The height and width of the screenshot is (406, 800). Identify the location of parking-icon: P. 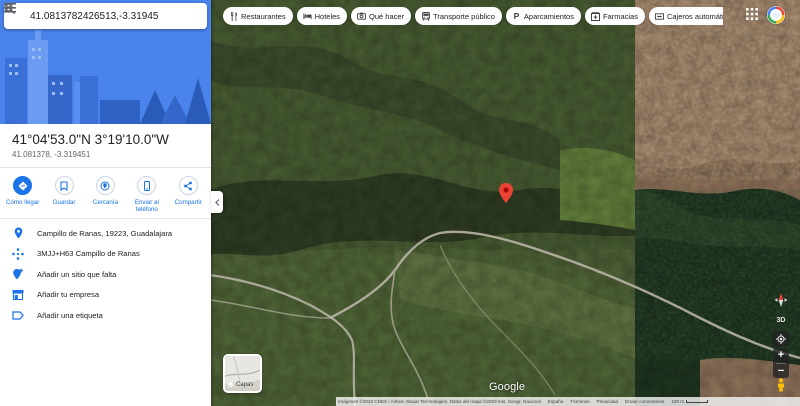
(516, 16).